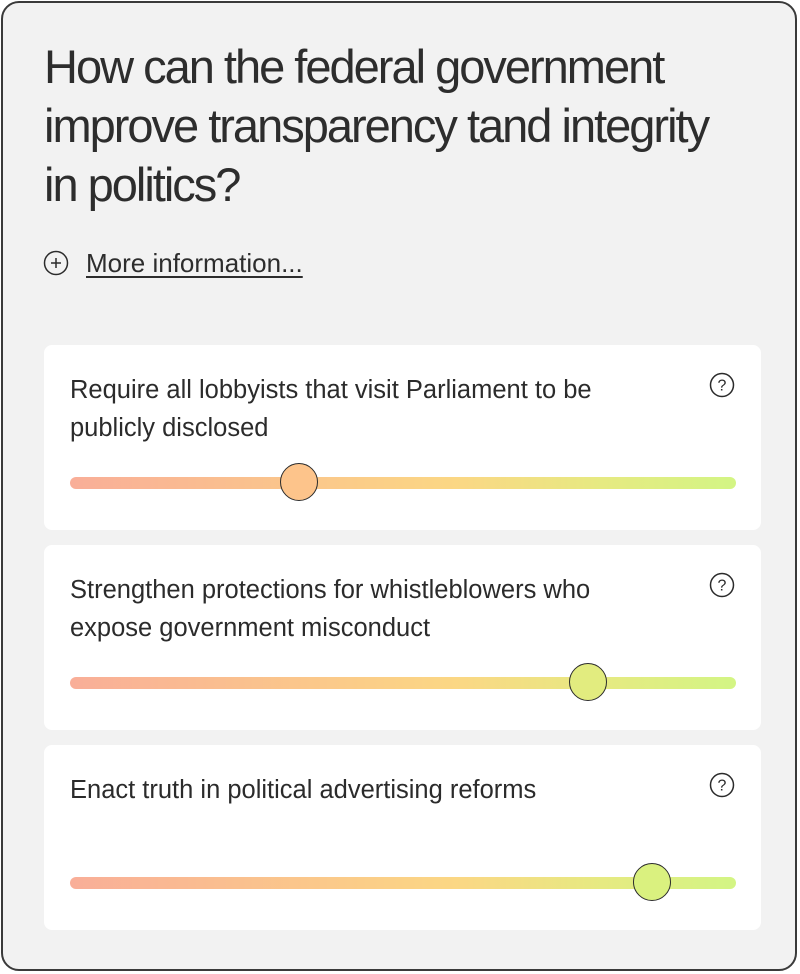 The height and width of the screenshot is (974, 800). What do you see at coordinates (56, 263) in the screenshot?
I see `plus-circle-icon` at bounding box center [56, 263].